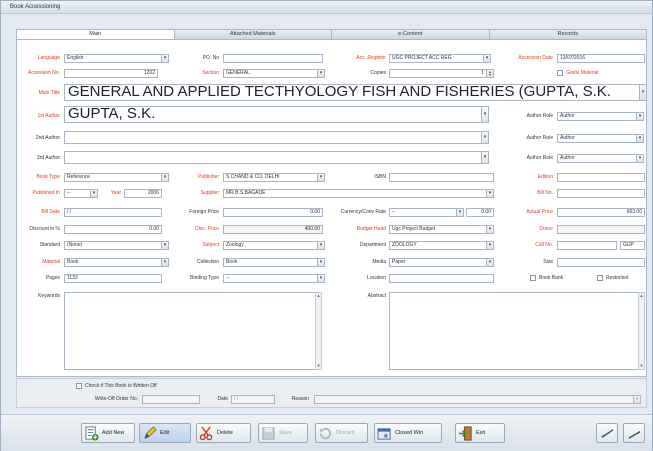 Image resolution: width=653 pixels, height=451 pixels. Describe the element at coordinates (637, 399) in the screenshot. I see `write-off-reason-dropdown-icon: ▾` at that location.